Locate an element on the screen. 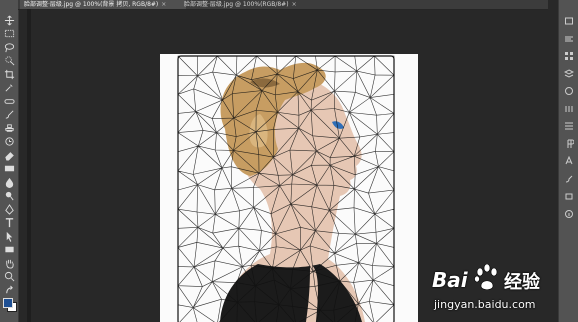 This screenshot has width=578, height=322. history-icon is located at coordinates (569, 21).